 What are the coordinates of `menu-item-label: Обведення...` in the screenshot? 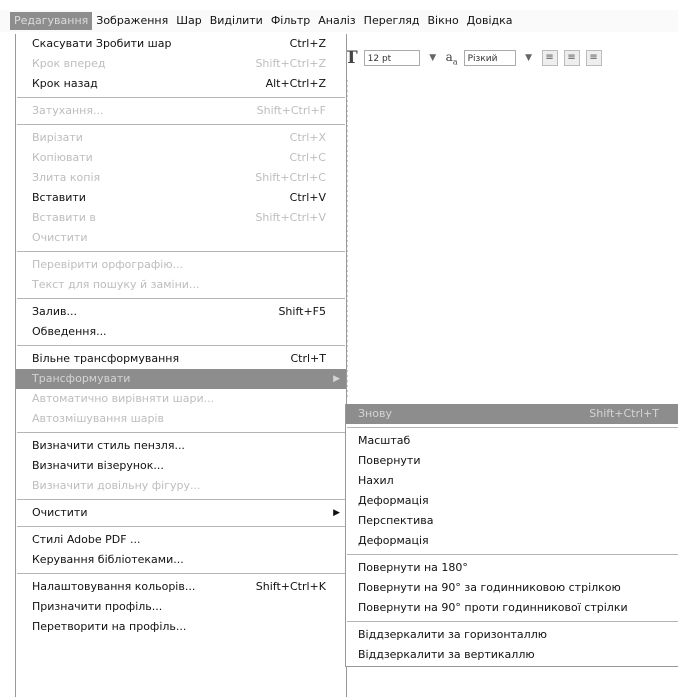 It's located at (69, 331).